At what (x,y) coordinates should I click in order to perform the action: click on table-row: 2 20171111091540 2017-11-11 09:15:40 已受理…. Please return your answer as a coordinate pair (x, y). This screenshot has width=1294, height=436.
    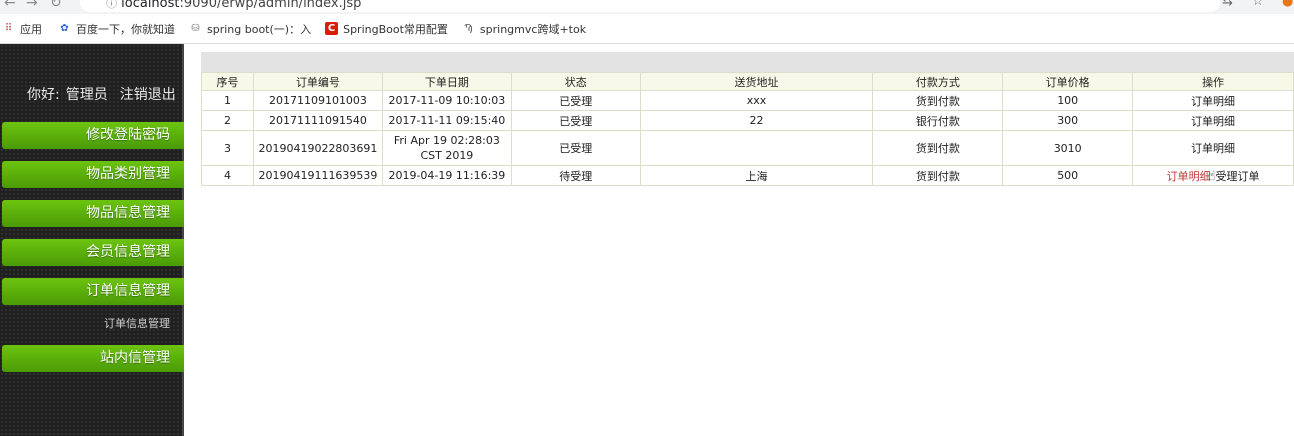
    Looking at the image, I should click on (747, 120).